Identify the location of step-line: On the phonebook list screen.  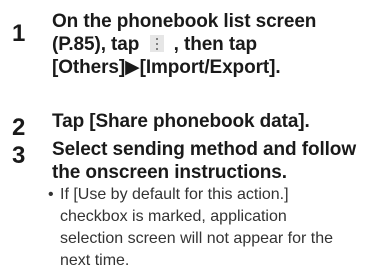
(184, 21).